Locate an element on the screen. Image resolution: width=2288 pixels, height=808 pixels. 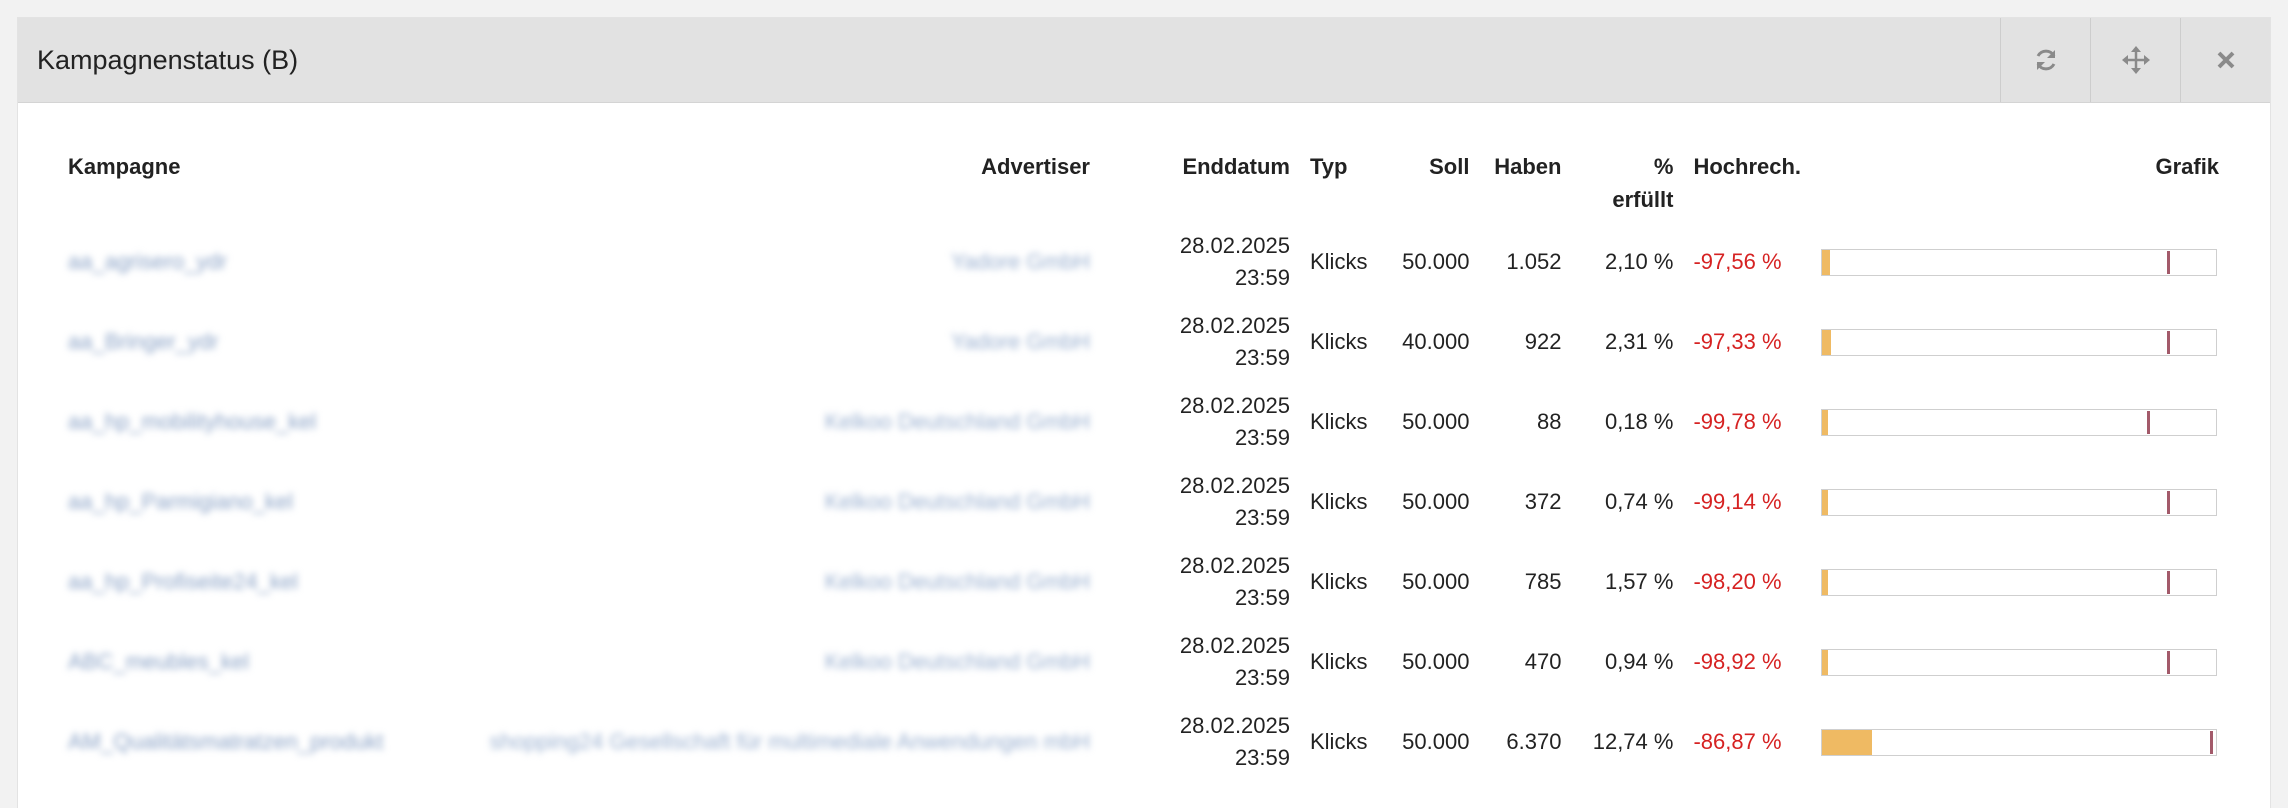
col-header-kampagne: Kampagne is located at coordinates (268, 182).